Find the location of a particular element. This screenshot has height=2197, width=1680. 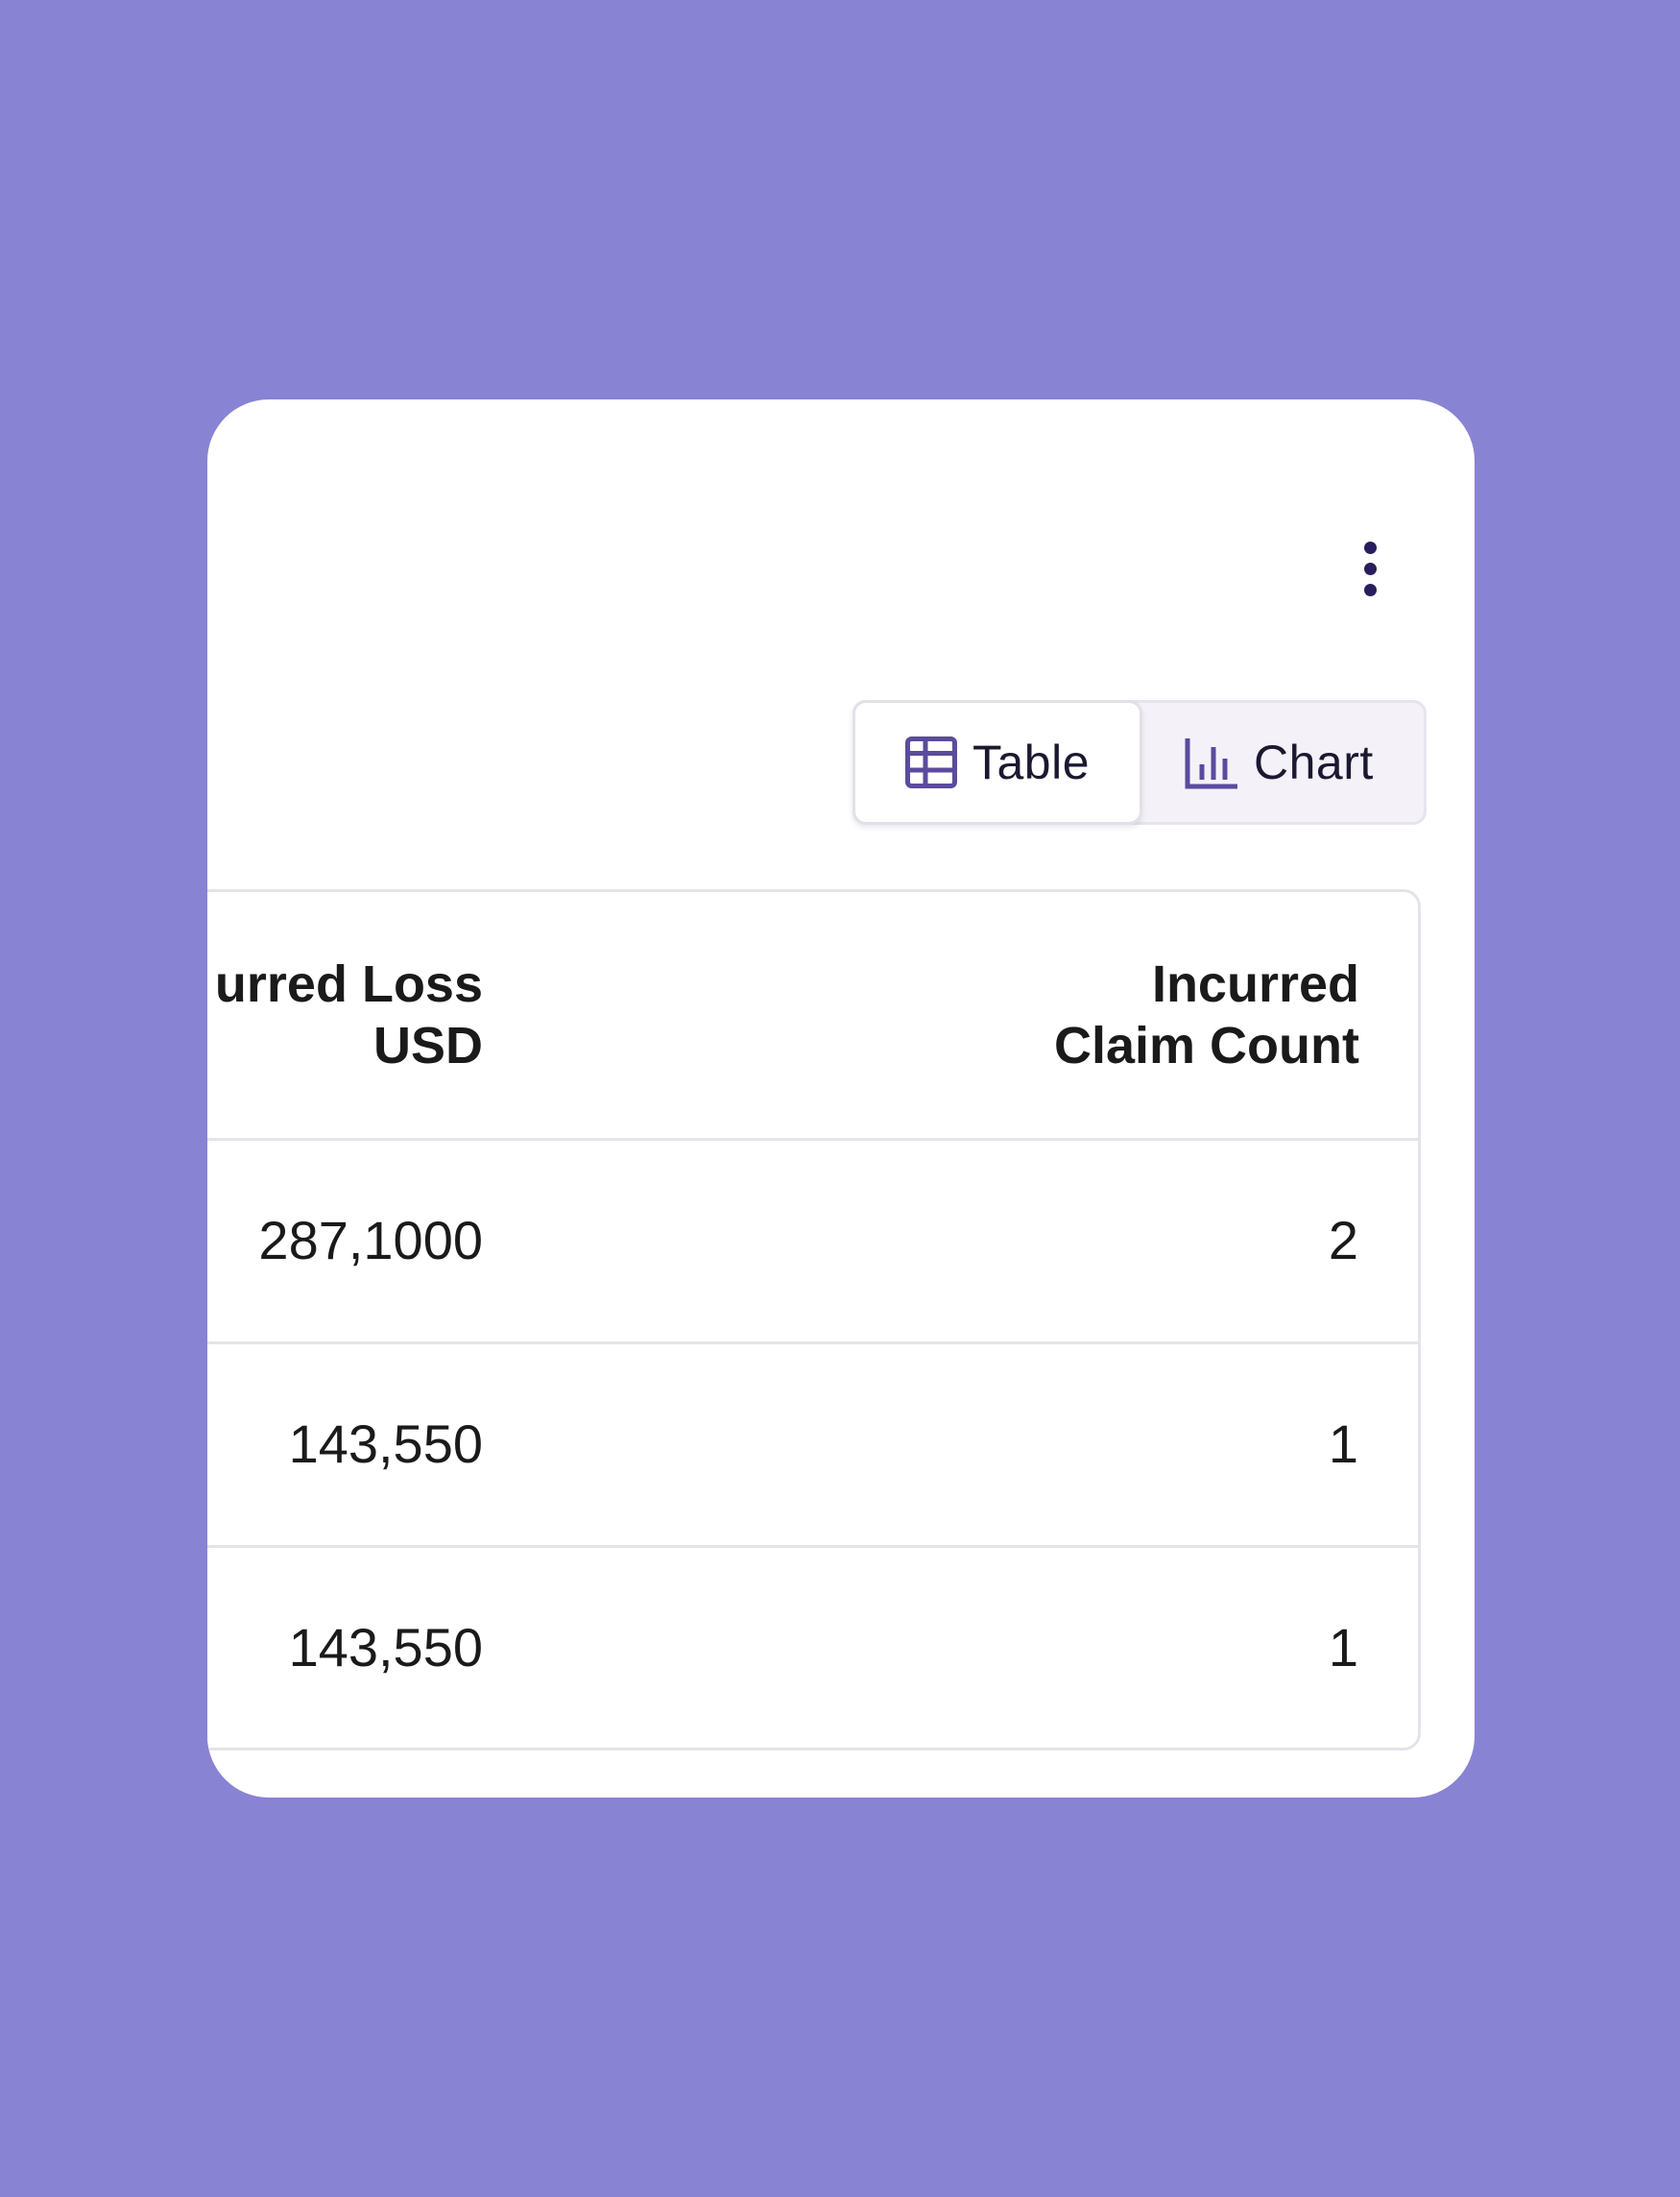

view-toggle: Table Chart is located at coordinates (1139, 762).